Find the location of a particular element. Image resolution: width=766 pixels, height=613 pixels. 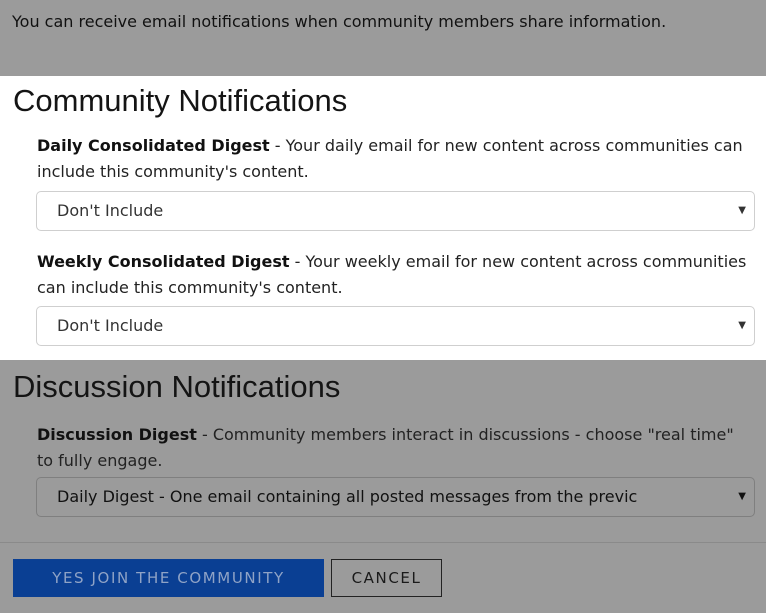

community-notifications-title: Community Notifications is located at coordinates (180, 100).